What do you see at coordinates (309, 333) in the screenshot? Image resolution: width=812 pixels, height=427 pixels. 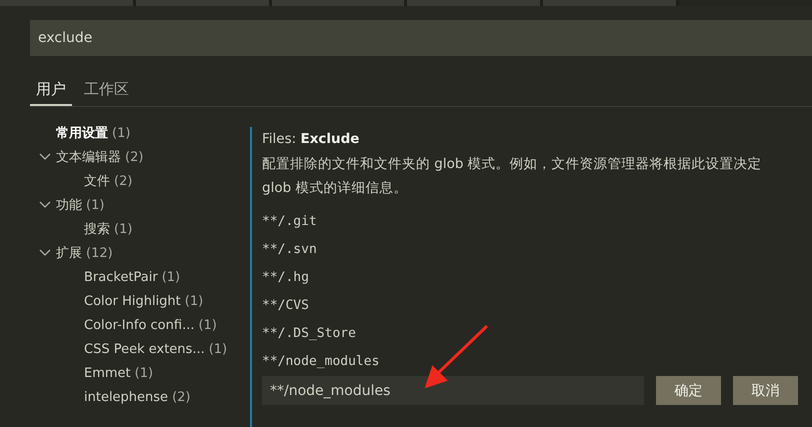 I see `pattern-item: **/.DS_Store` at bounding box center [309, 333].